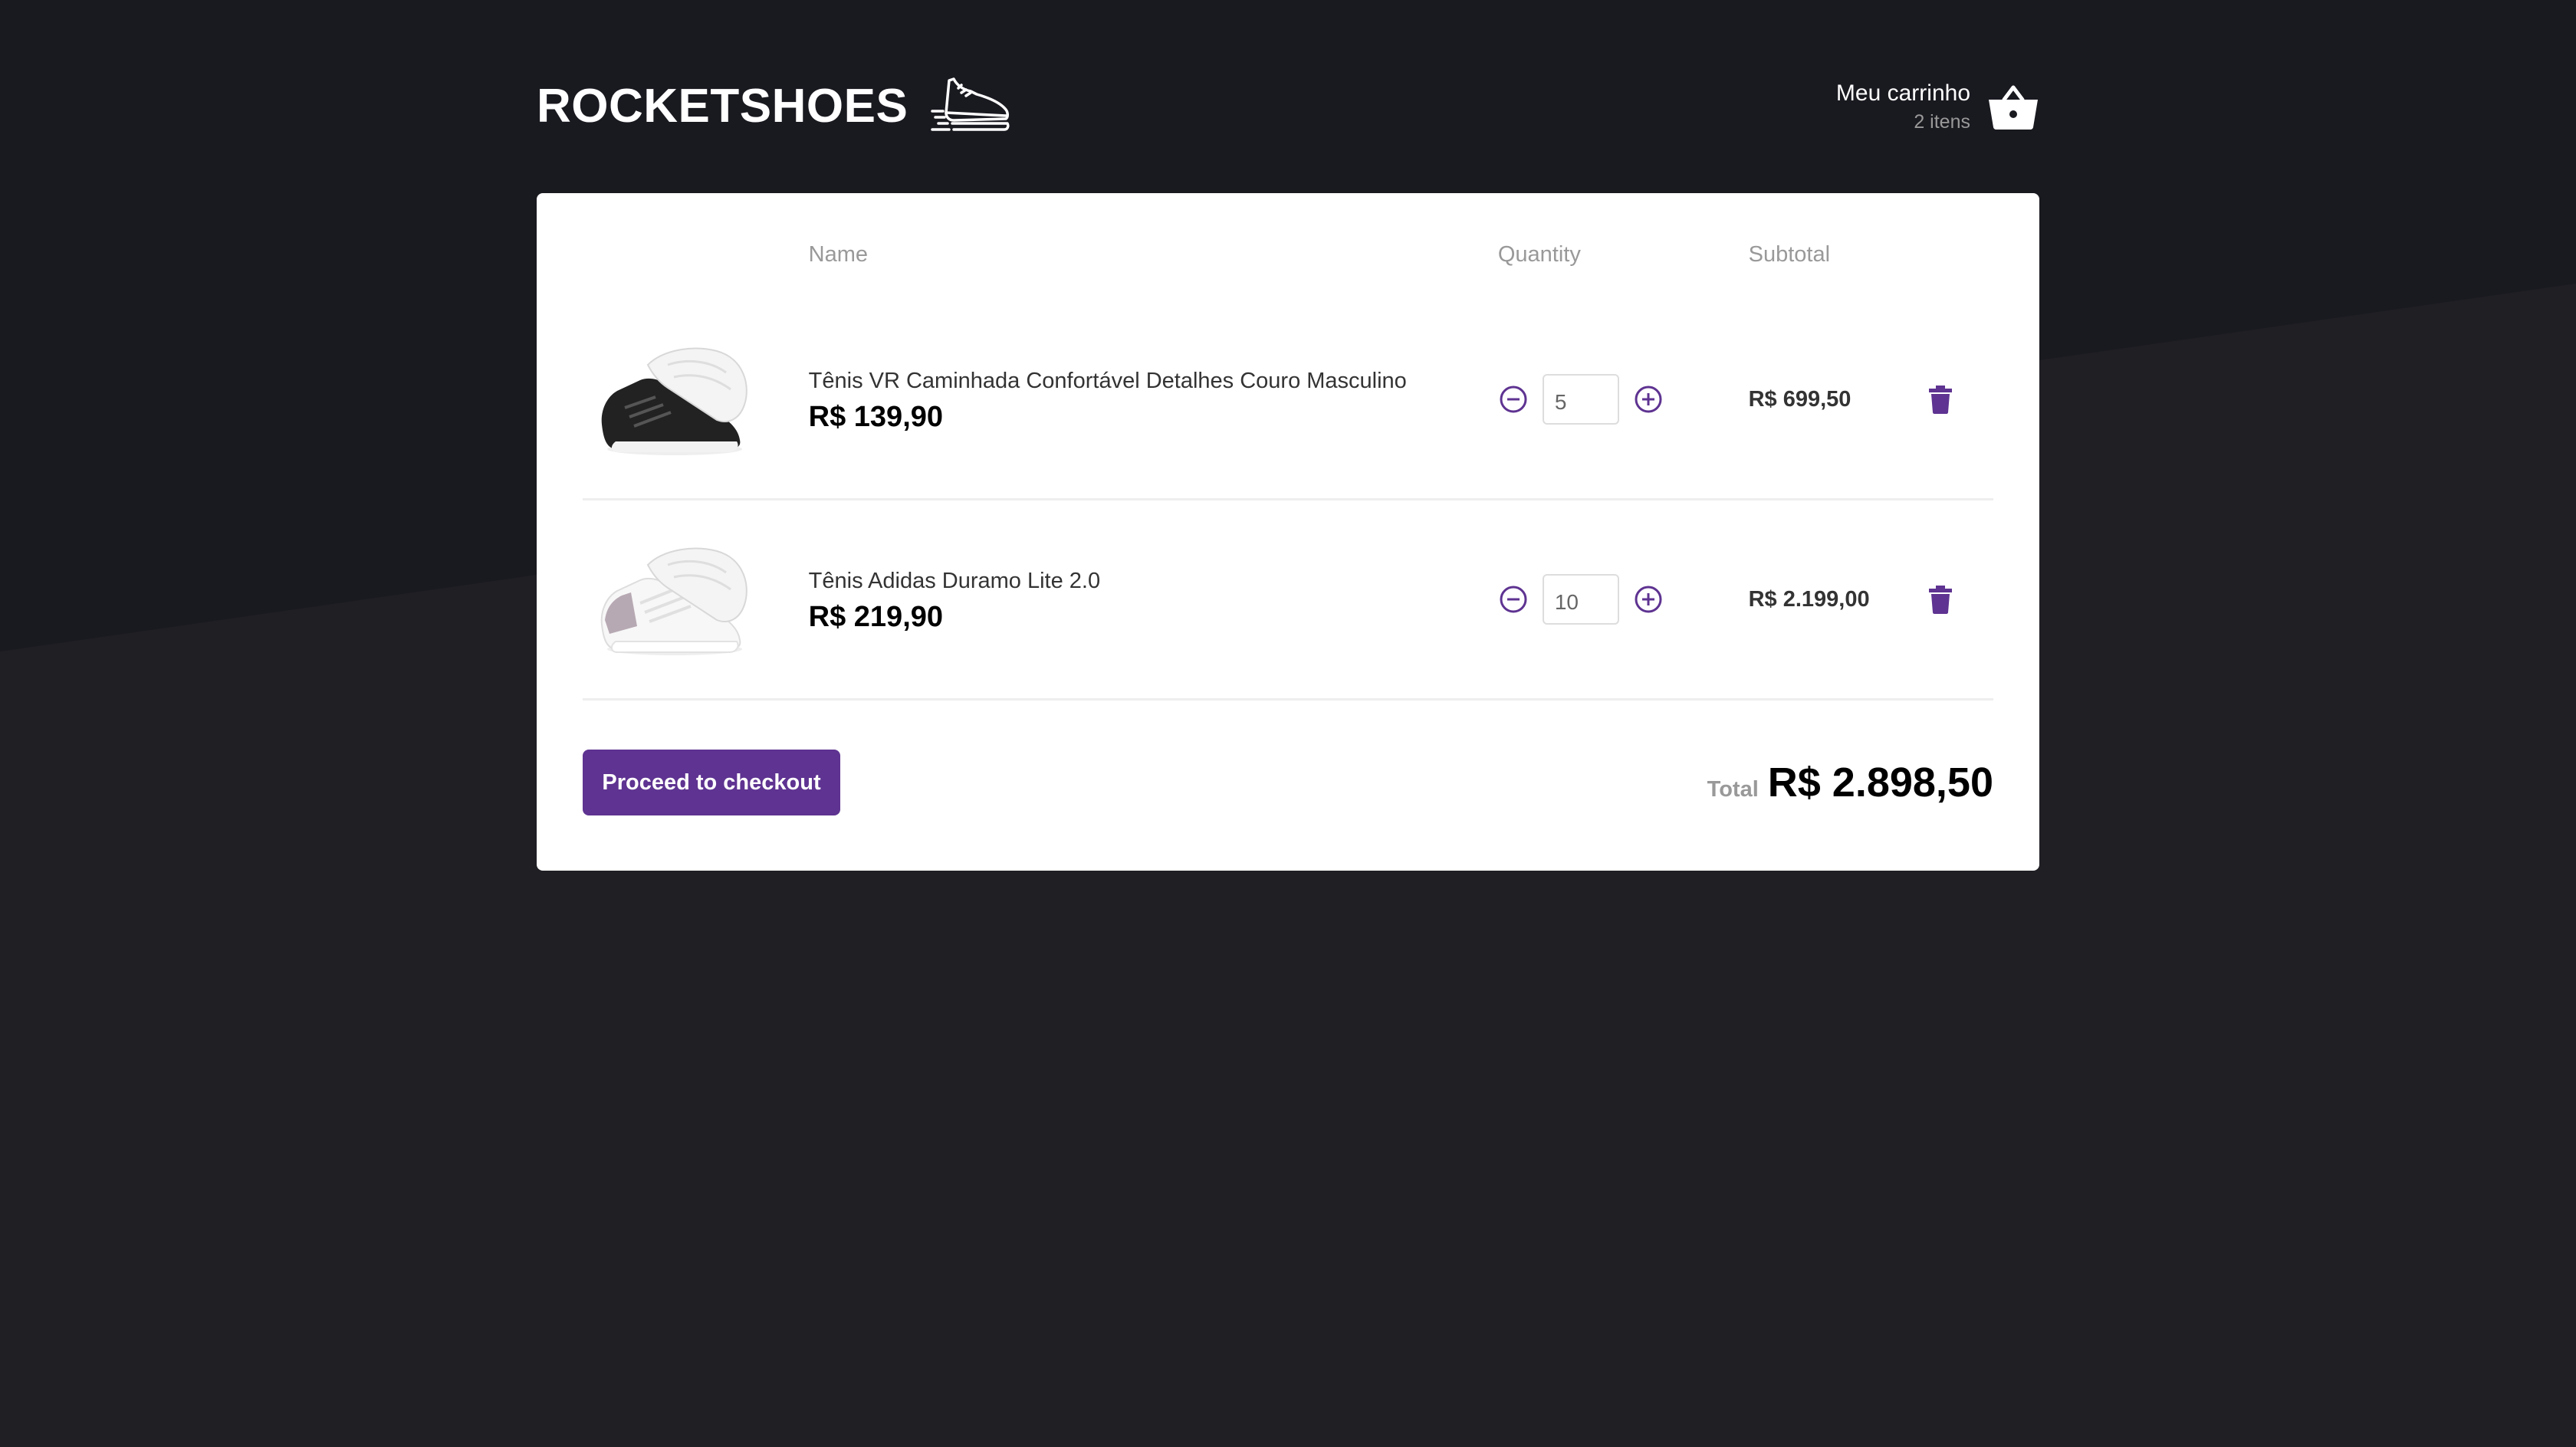  Describe the element at coordinates (876, 616) in the screenshot. I see `product-price: R$ 219,90` at that location.